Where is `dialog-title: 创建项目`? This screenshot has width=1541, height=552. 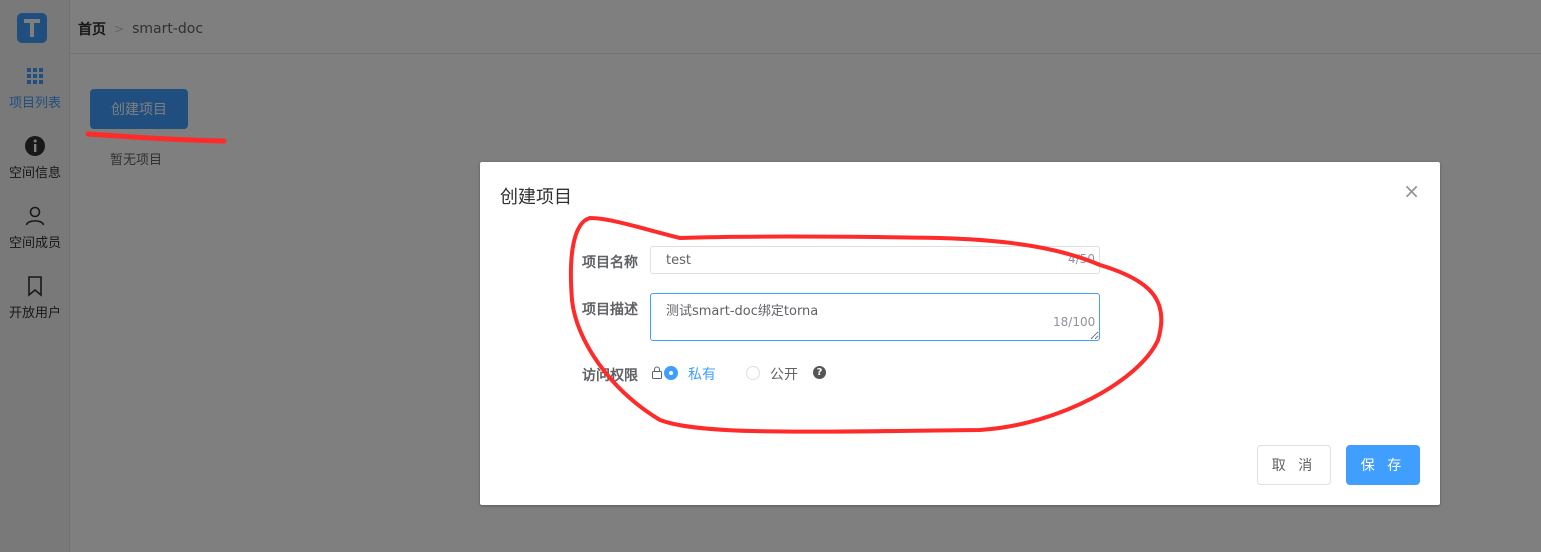 dialog-title: 创建项目 is located at coordinates (536, 197).